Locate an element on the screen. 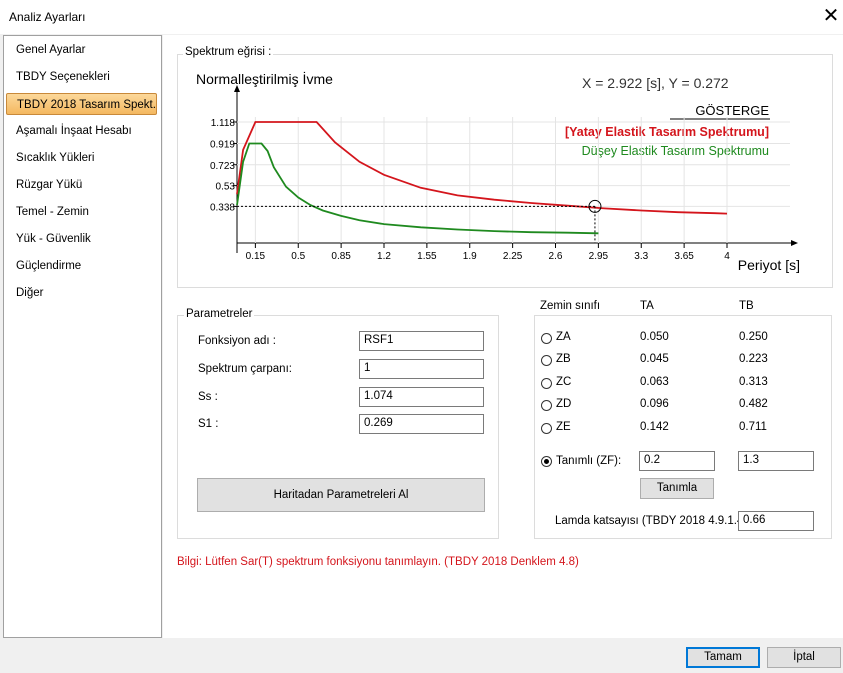  multiplier-label: Spektrum çarpanı: is located at coordinates (245, 369).